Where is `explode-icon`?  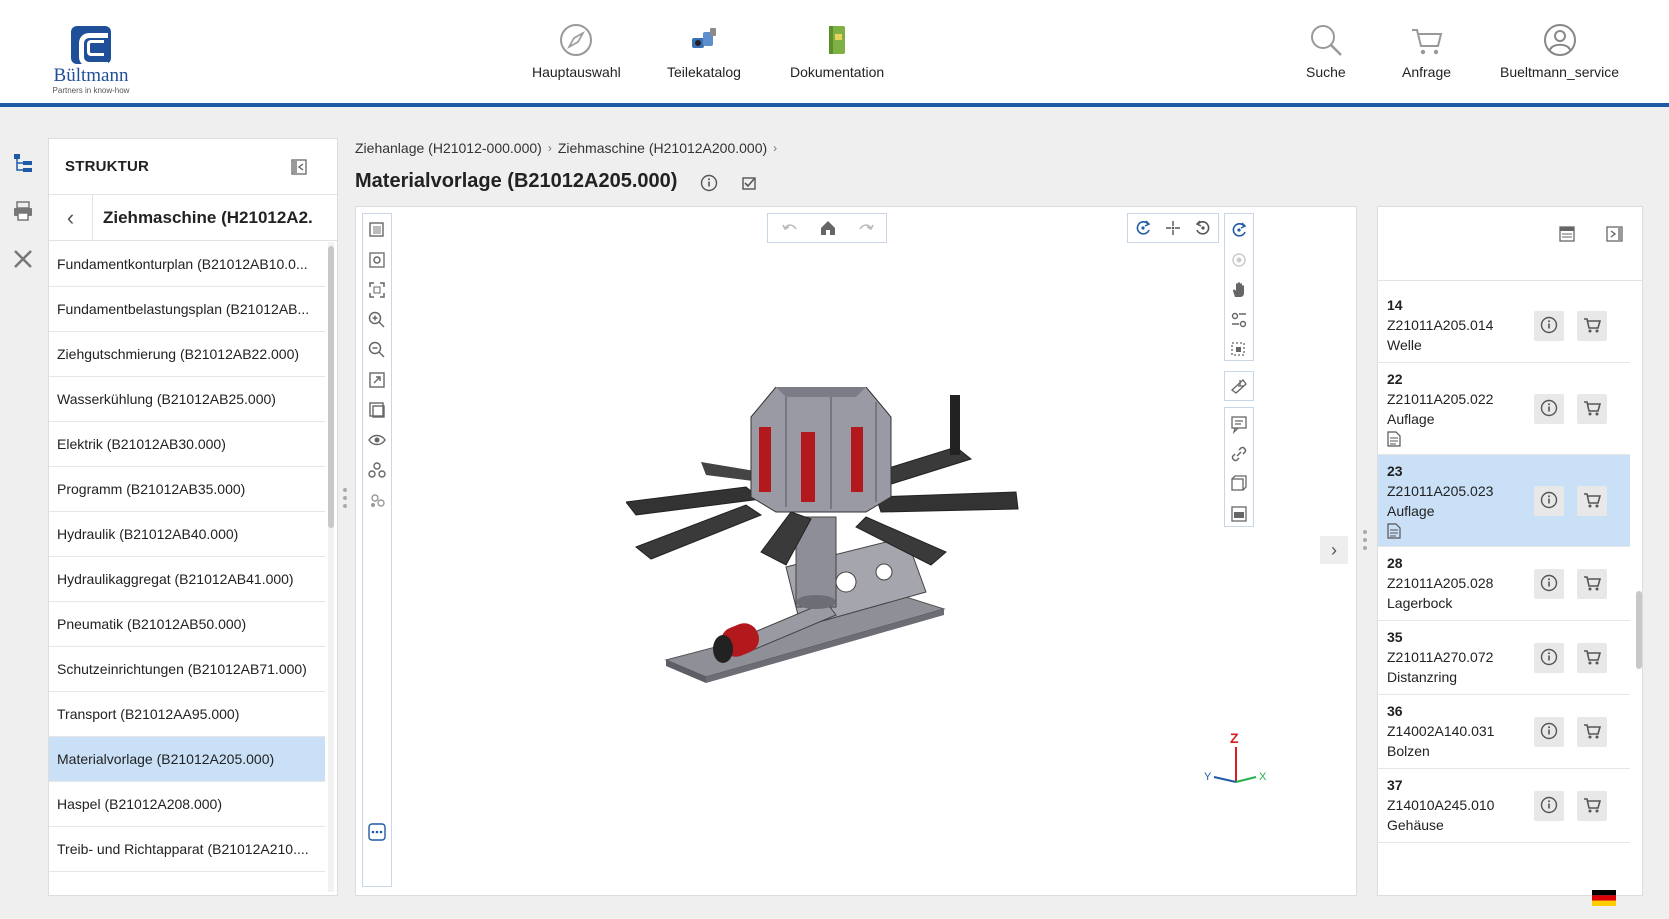 explode-icon is located at coordinates (377, 470).